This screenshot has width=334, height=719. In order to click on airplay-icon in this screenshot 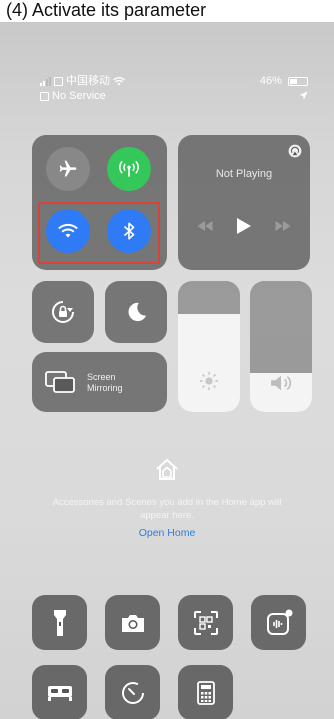, I will do `click(295, 151)`.